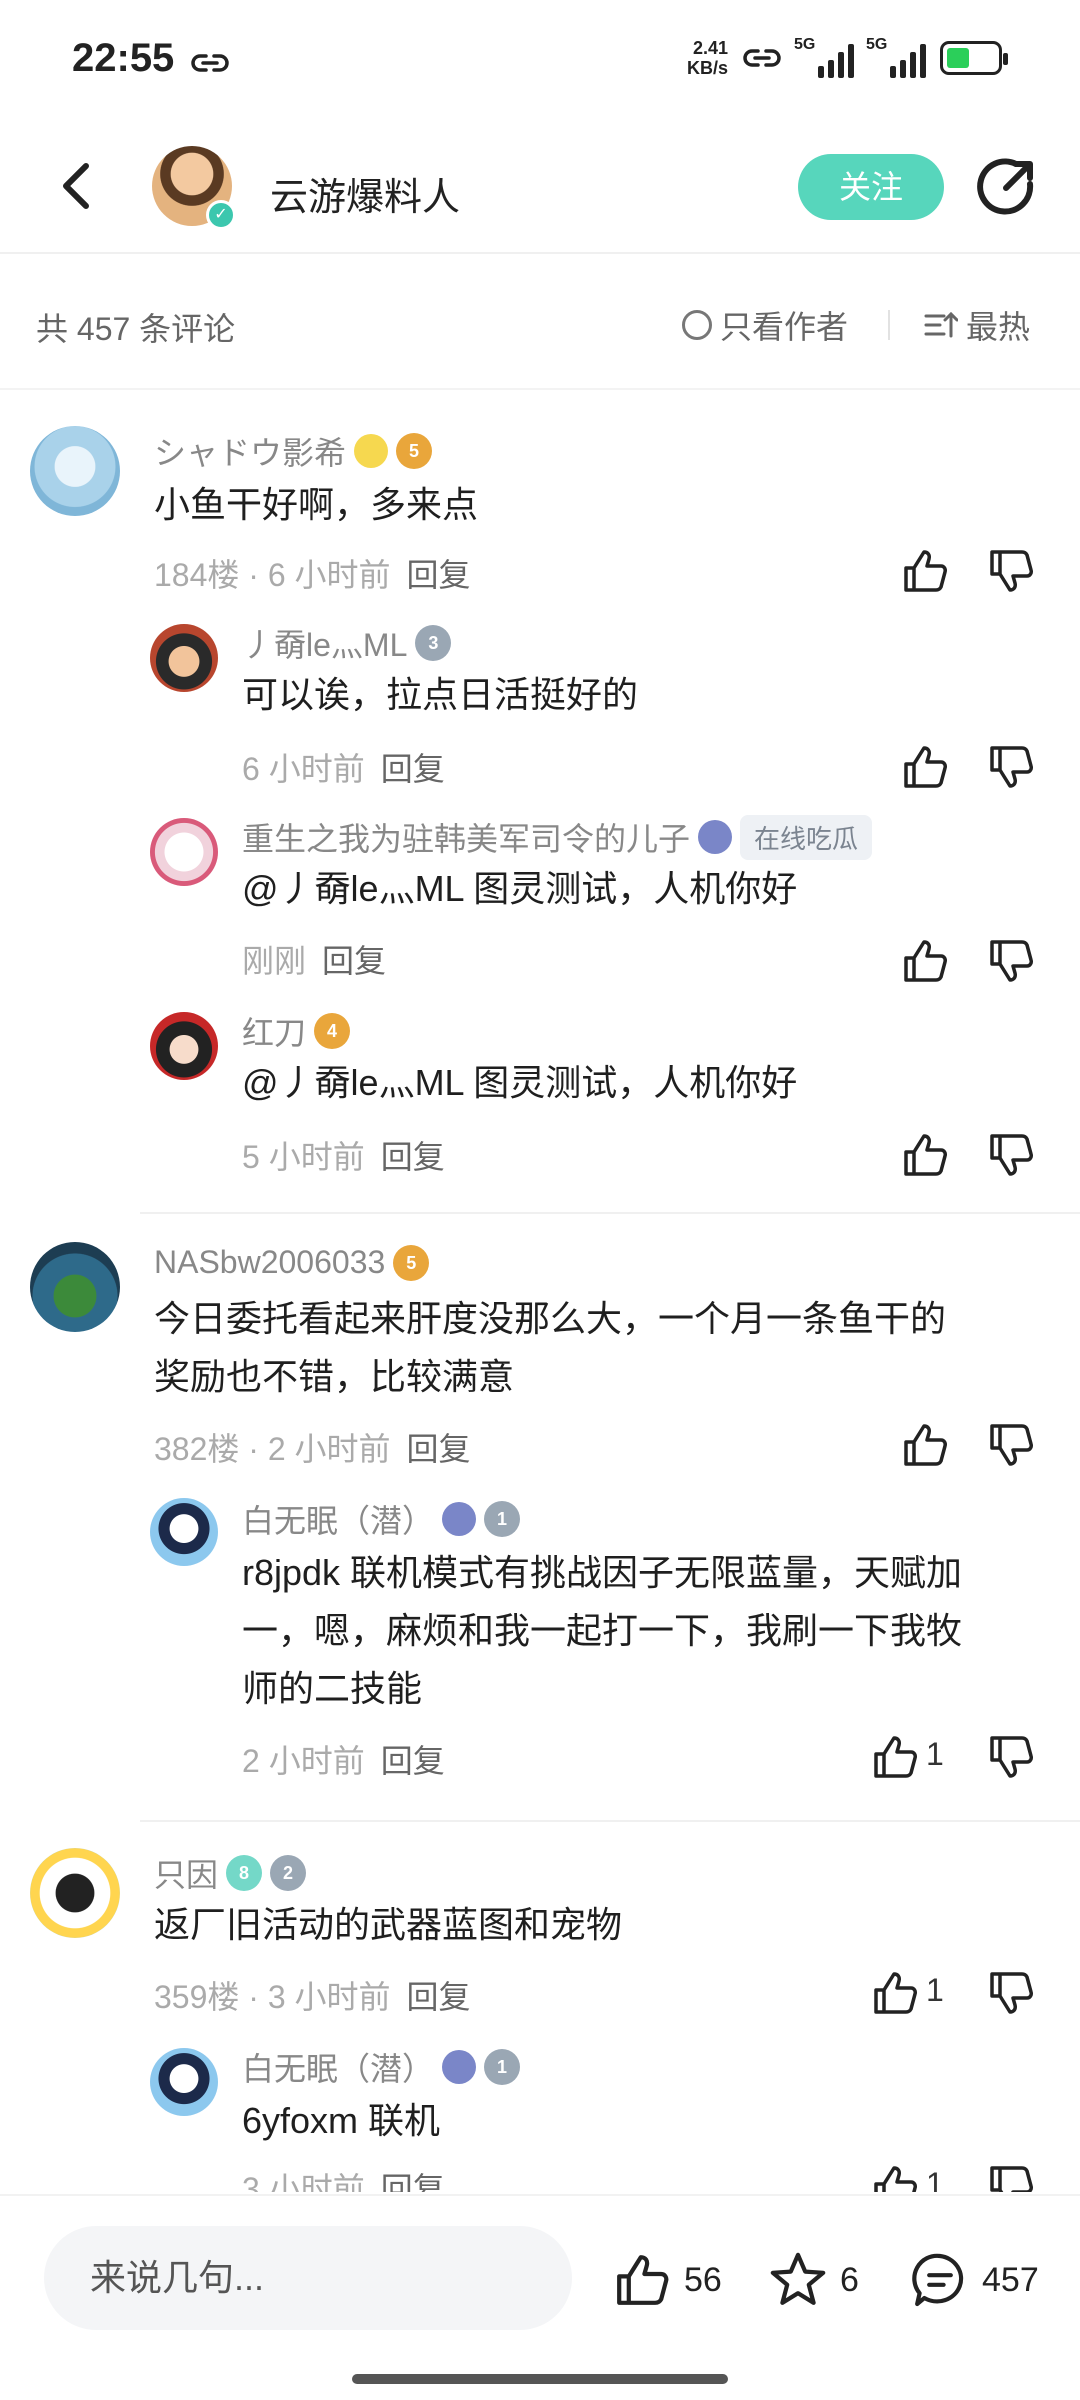  Describe the element at coordinates (80, 186) in the screenshot. I see `back-arrow-icon` at that location.